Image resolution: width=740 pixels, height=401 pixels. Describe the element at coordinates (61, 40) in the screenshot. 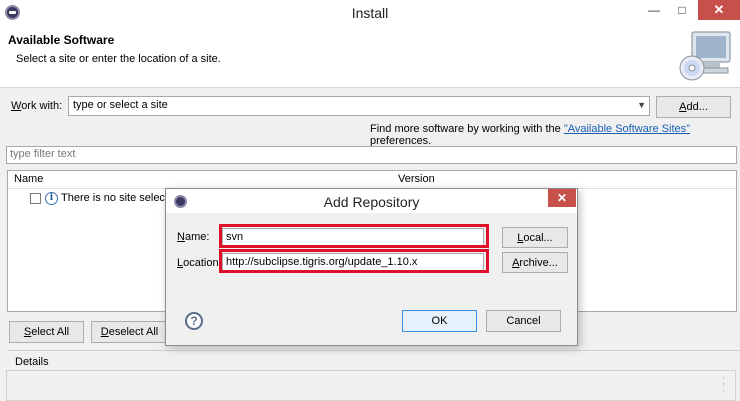

I see `page-title: Available Software` at that location.